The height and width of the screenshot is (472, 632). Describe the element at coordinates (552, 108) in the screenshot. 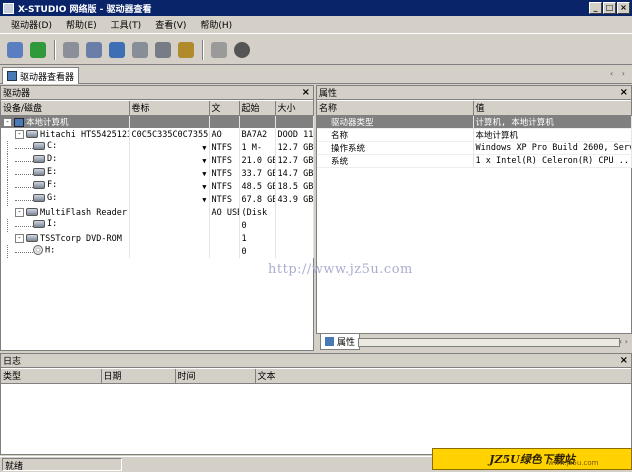

I see `col-prop-value: 值` at that location.